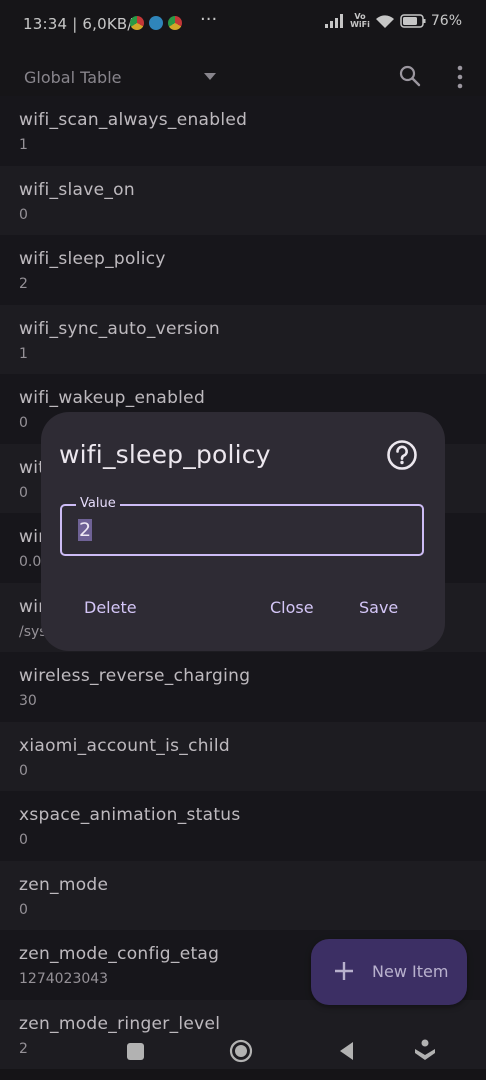 This screenshot has height=1080, width=486. What do you see at coordinates (85, 530) in the screenshot?
I see `value-field-text: 2` at bounding box center [85, 530].